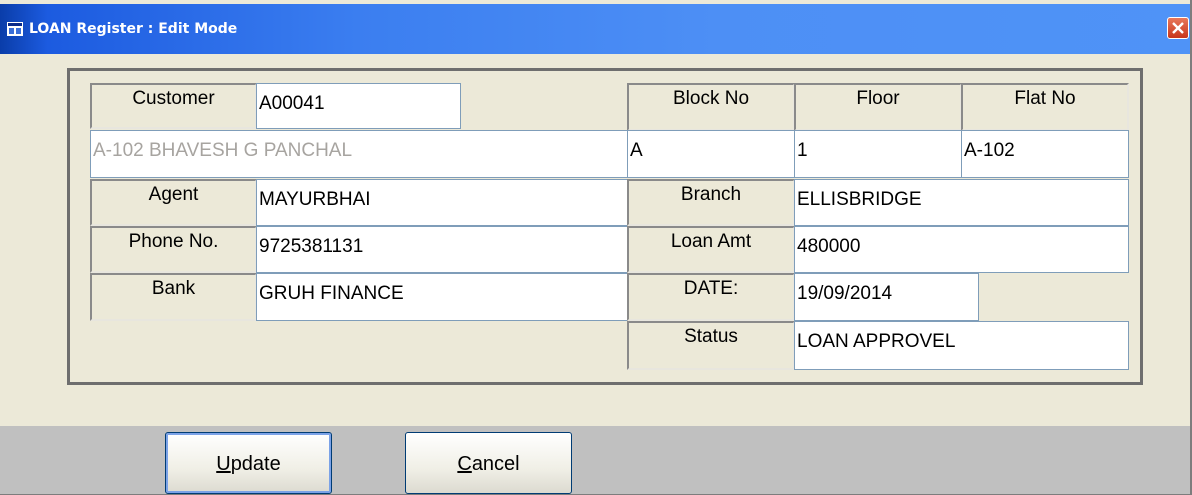 Image resolution: width=1192 pixels, height=495 pixels. What do you see at coordinates (886, 297) in the screenshot?
I see `date-field: 19/09/2014` at bounding box center [886, 297].